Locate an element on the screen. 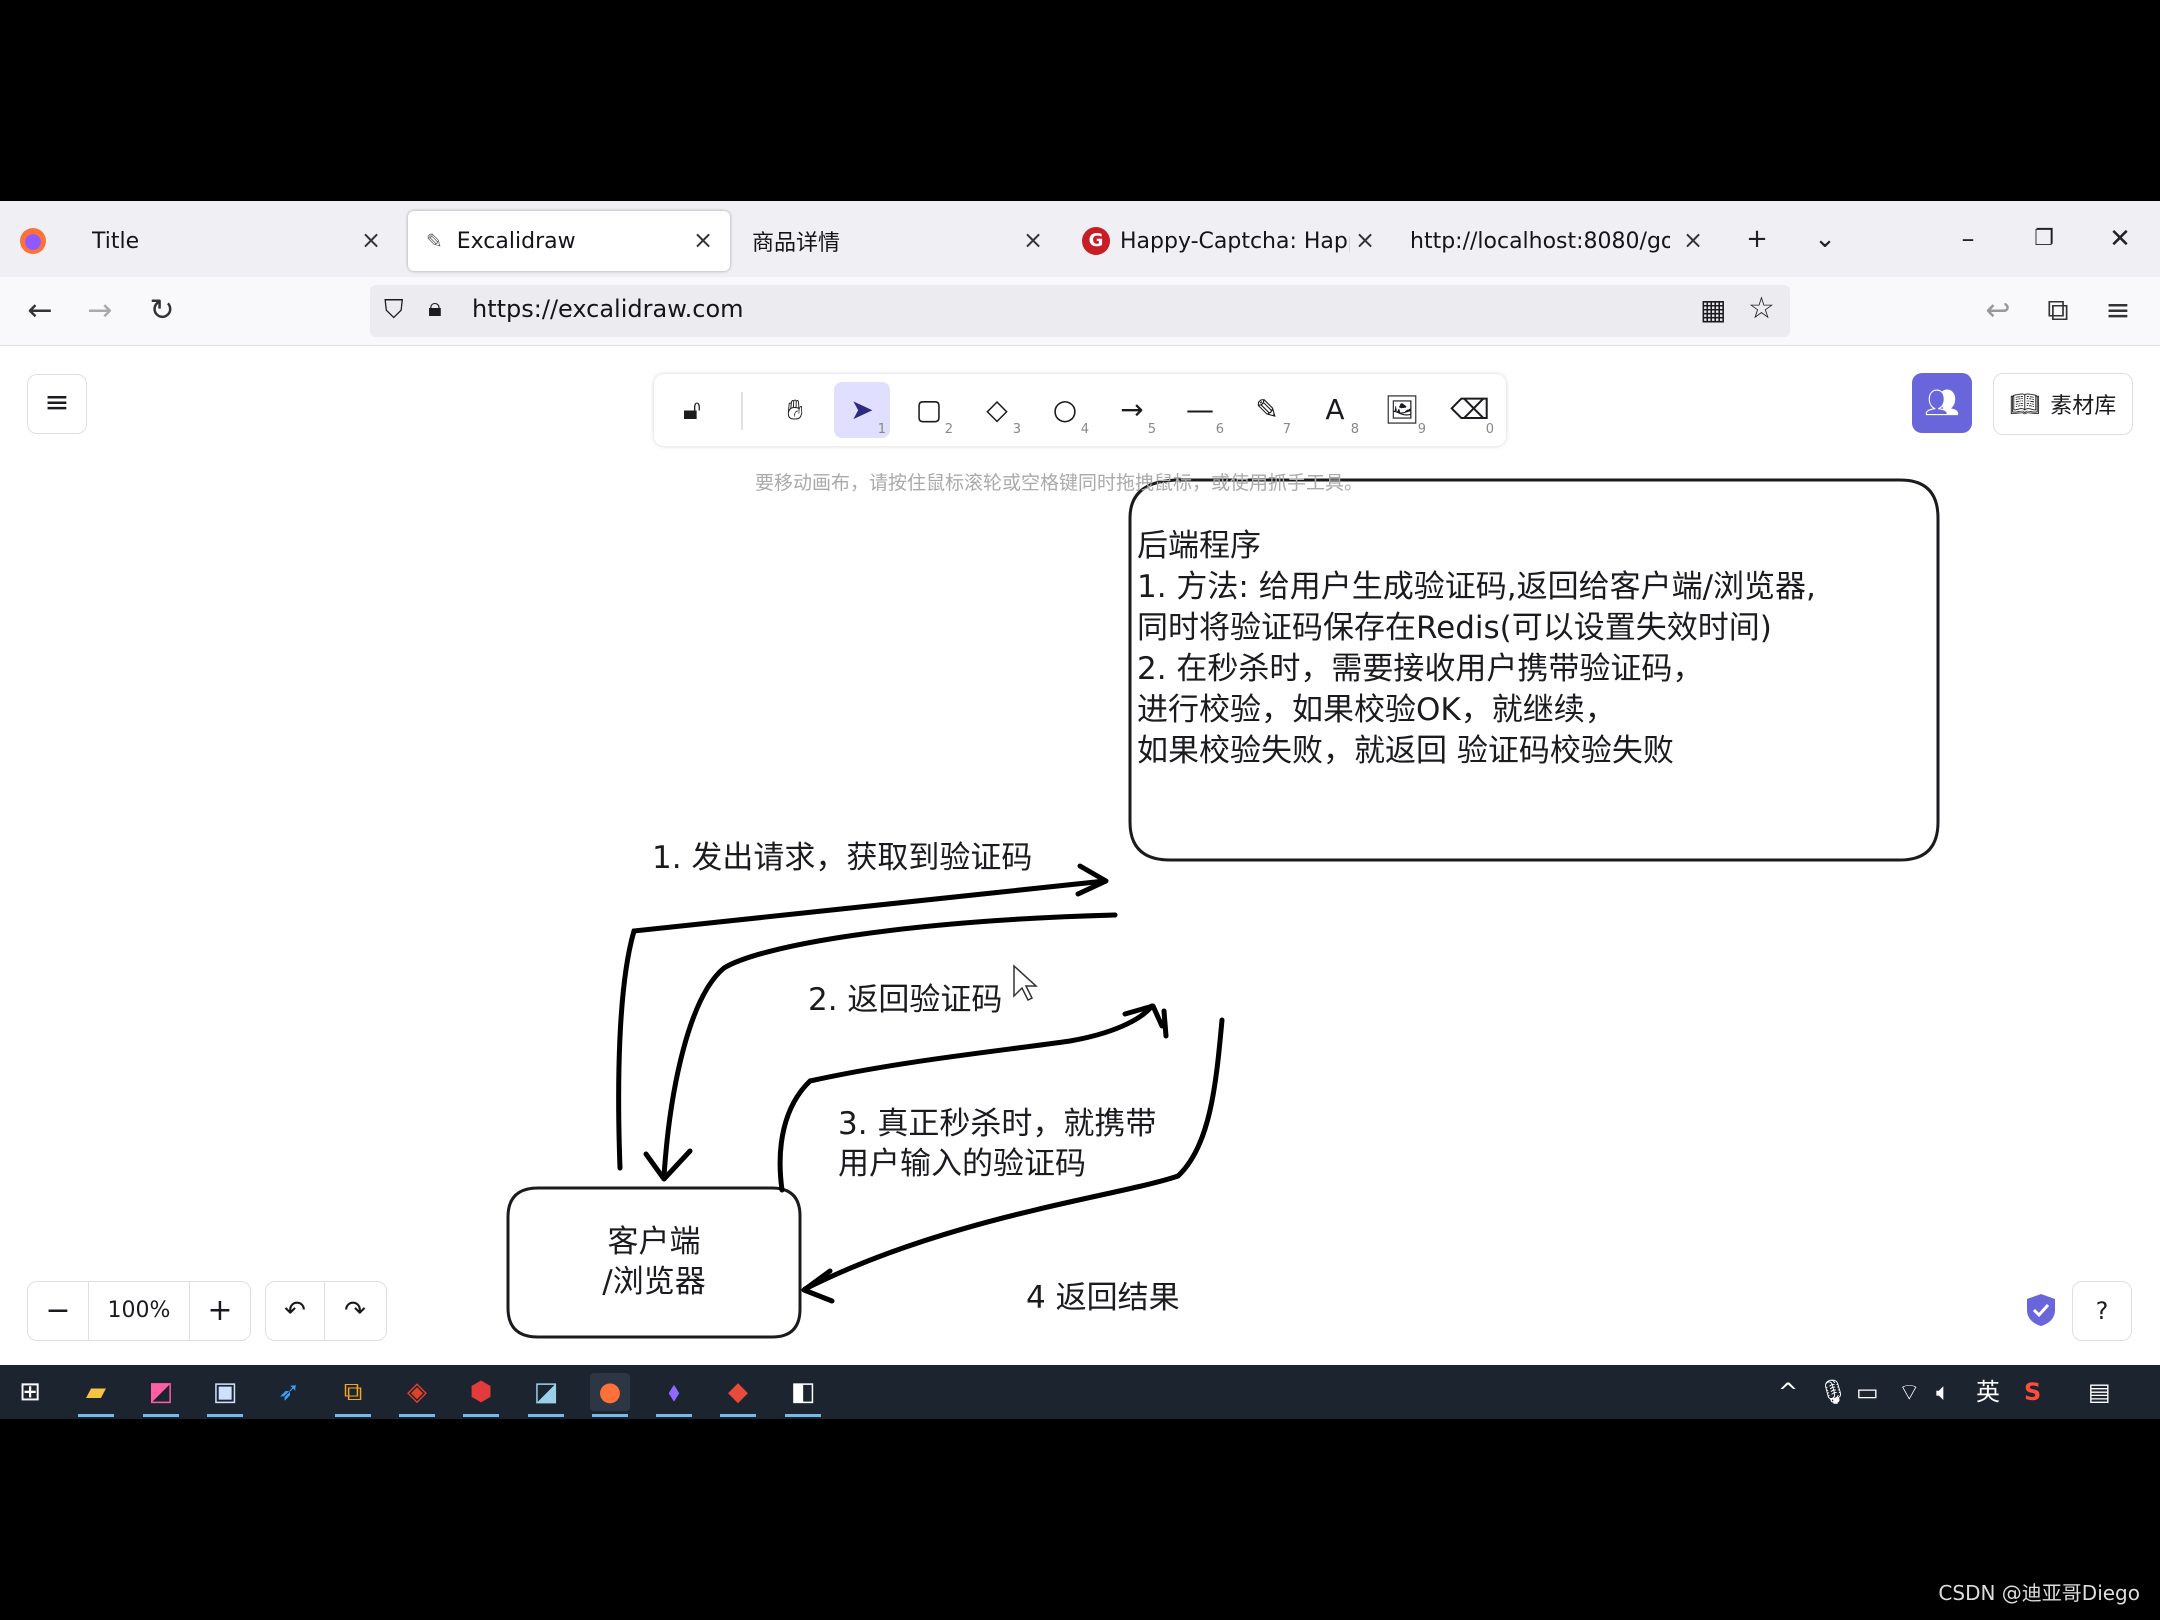 This screenshot has height=1620, width=2160. extensions-icon: ⧉ is located at coordinates (2058, 311).